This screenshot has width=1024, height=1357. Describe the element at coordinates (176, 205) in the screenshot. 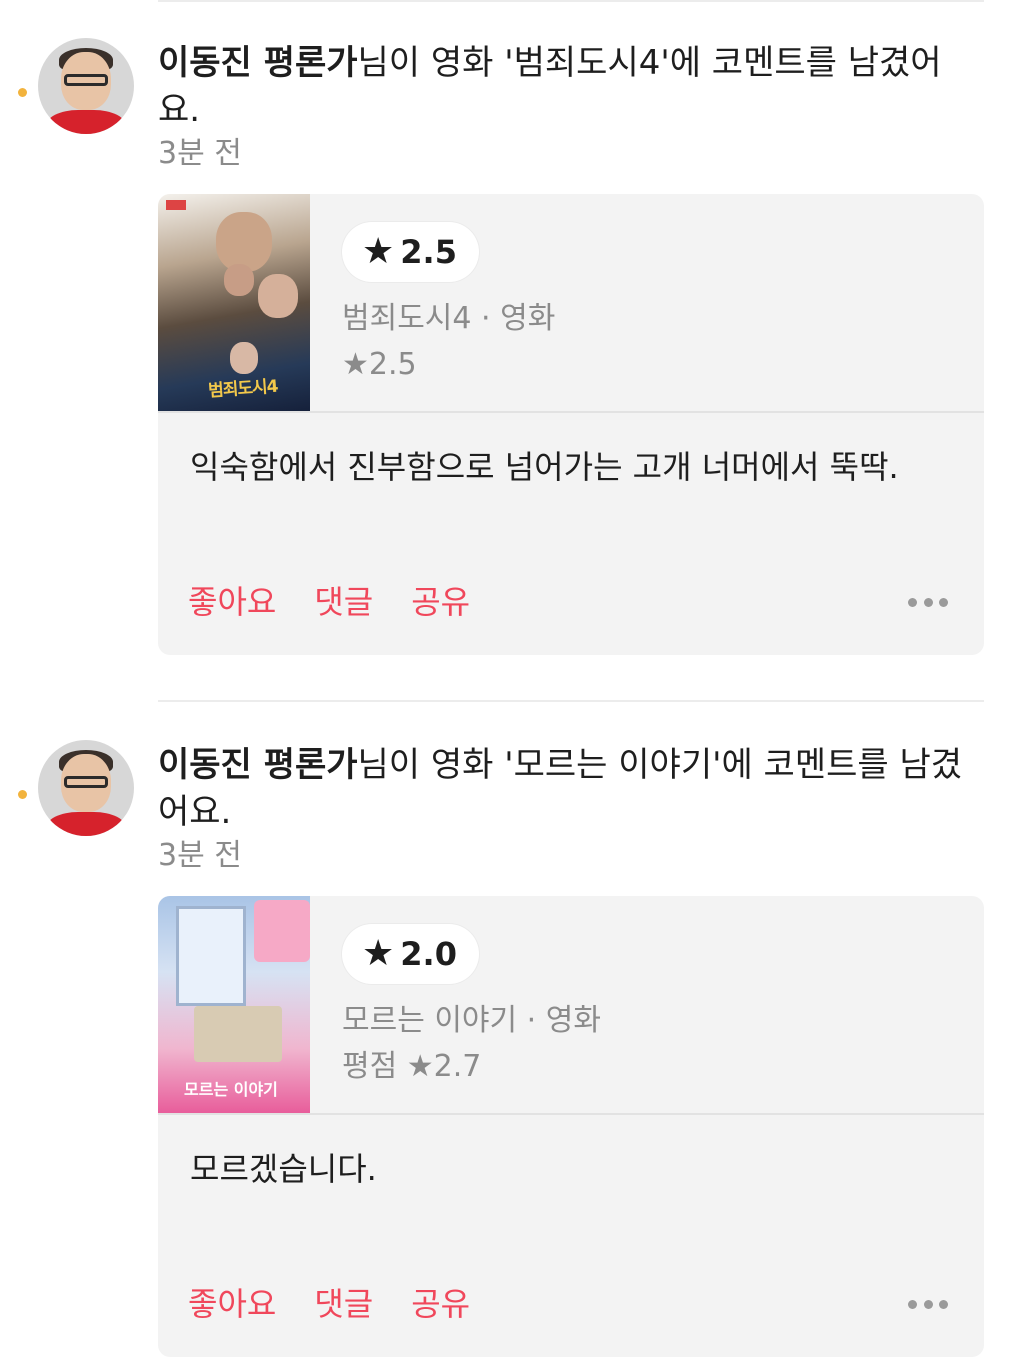

I see `poster-festival-mark` at that location.